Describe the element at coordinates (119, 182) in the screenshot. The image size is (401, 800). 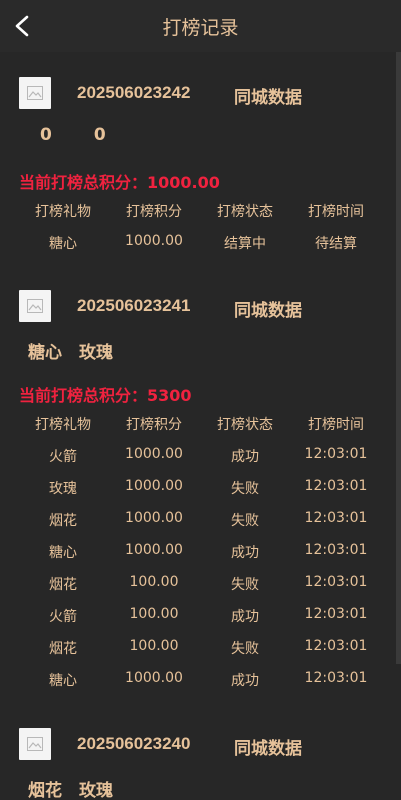
I see `total-score: 当前打榜总积分：1000.00` at that location.